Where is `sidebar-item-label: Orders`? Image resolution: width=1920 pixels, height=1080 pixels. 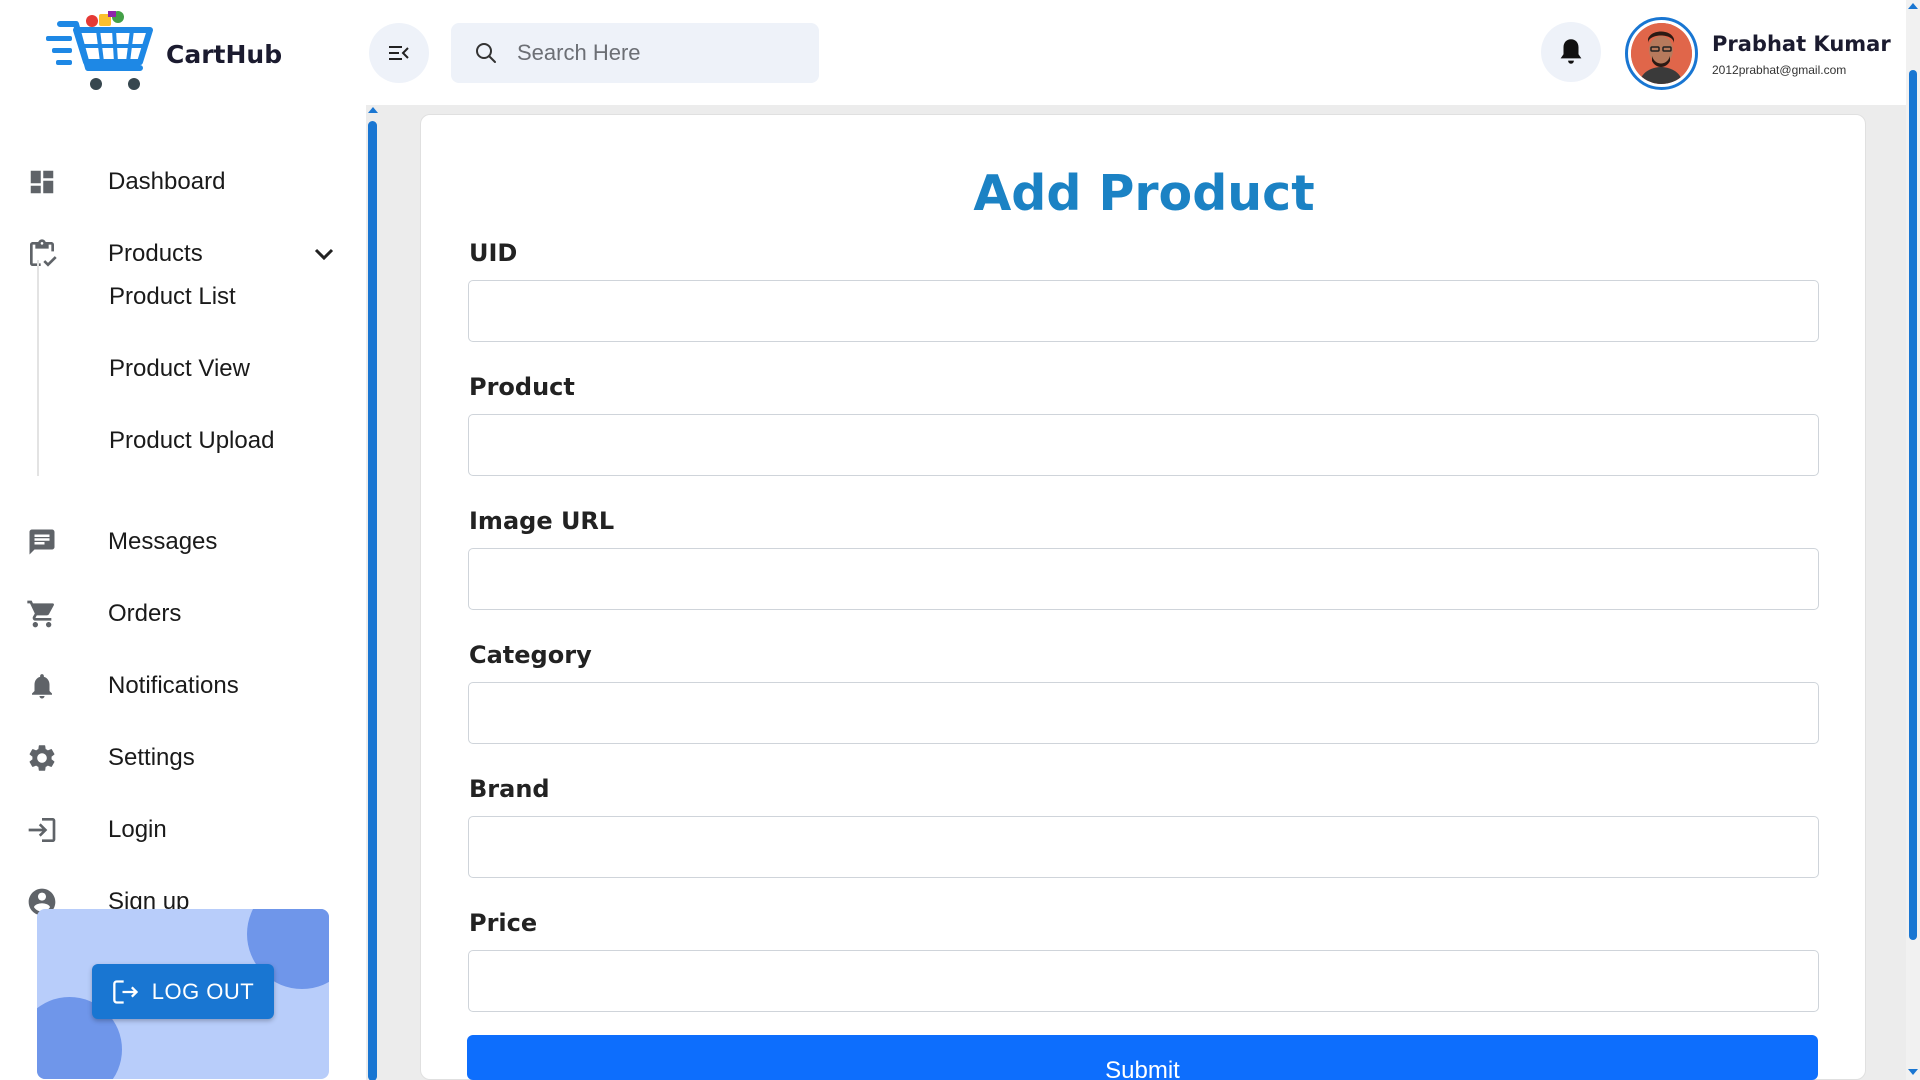
sidebar-item-label: Orders is located at coordinates (145, 613).